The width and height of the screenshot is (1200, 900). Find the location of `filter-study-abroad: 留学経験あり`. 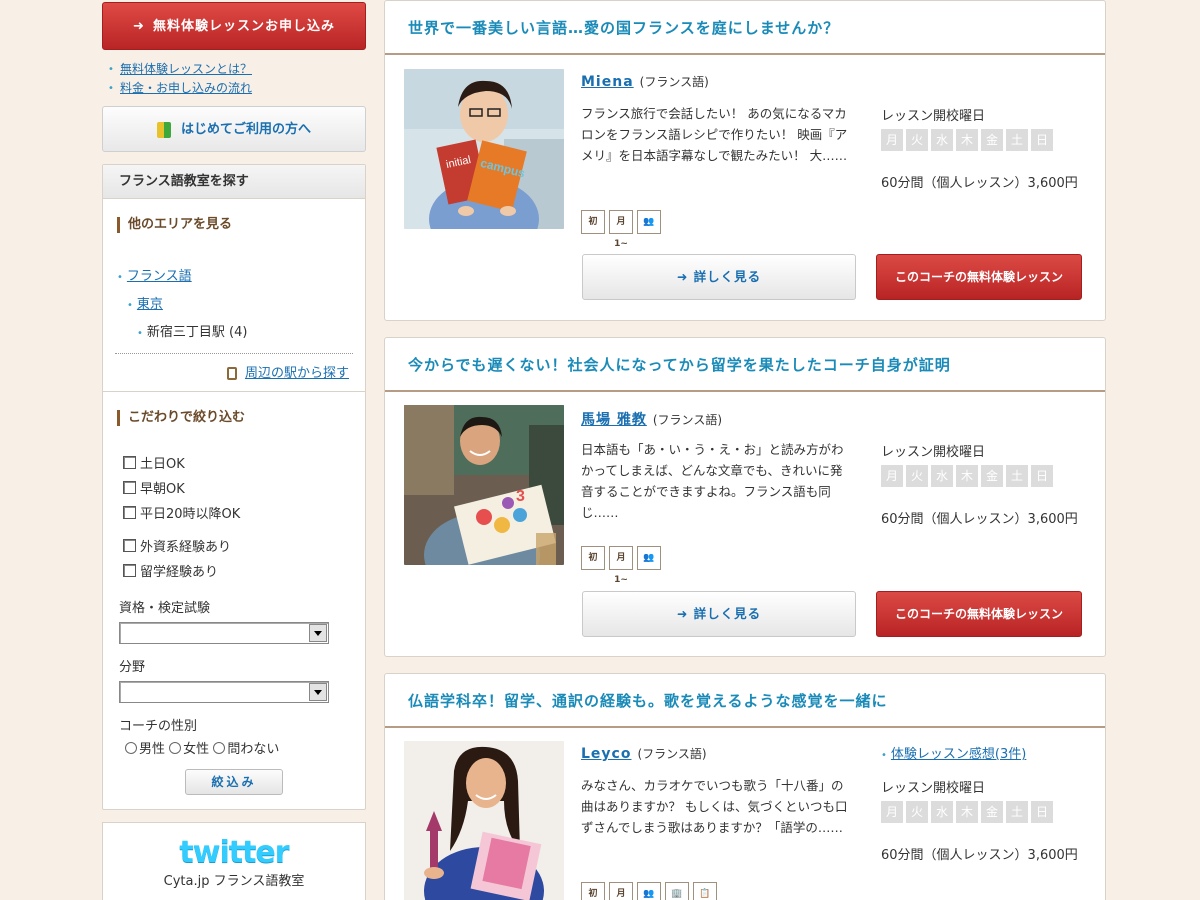

filter-study-abroad: 留学経験あり is located at coordinates (244, 572).